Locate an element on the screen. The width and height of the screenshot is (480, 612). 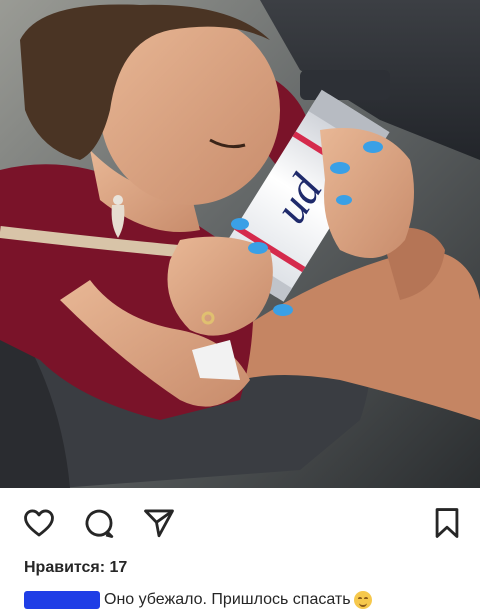
bookmark-icon is located at coordinates (447, 523).